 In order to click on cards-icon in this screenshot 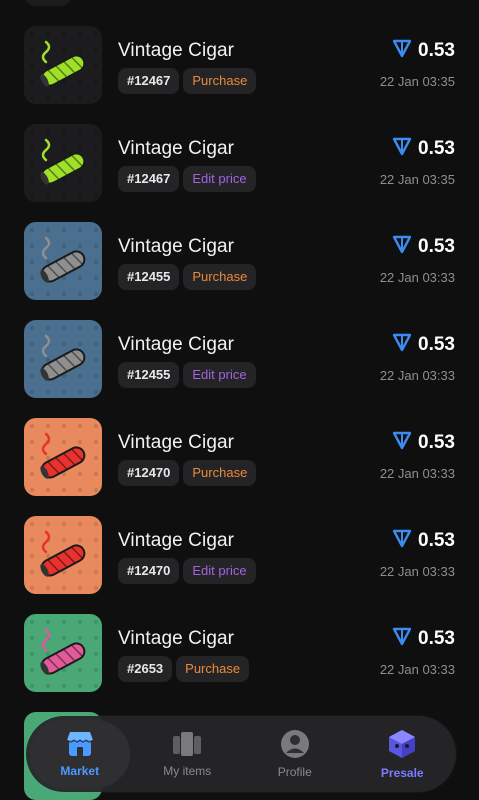, I will do `click(187, 744)`.